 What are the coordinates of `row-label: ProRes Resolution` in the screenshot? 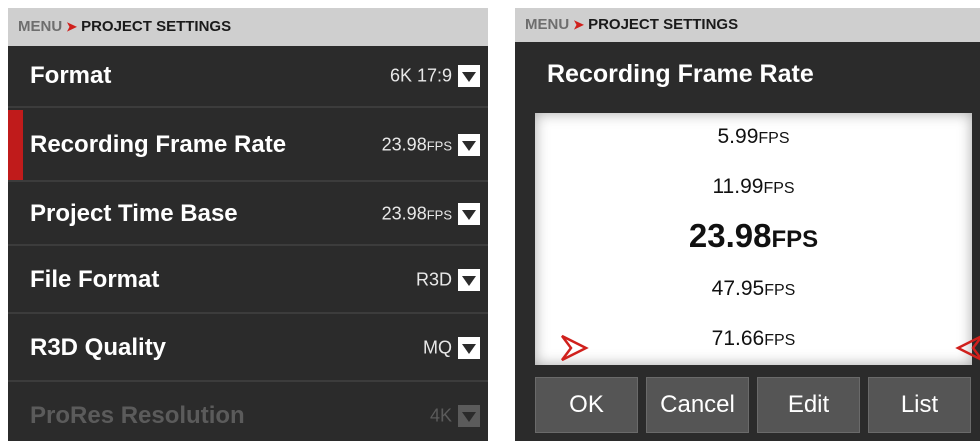 It's located at (137, 415).